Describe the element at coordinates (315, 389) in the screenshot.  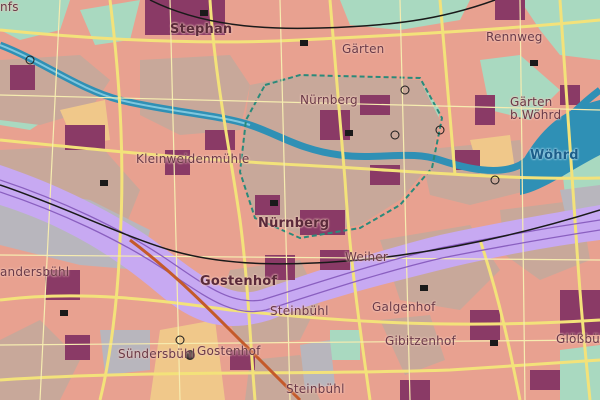
I see `place-label-steinbuehl-south: Steinbühl` at that location.